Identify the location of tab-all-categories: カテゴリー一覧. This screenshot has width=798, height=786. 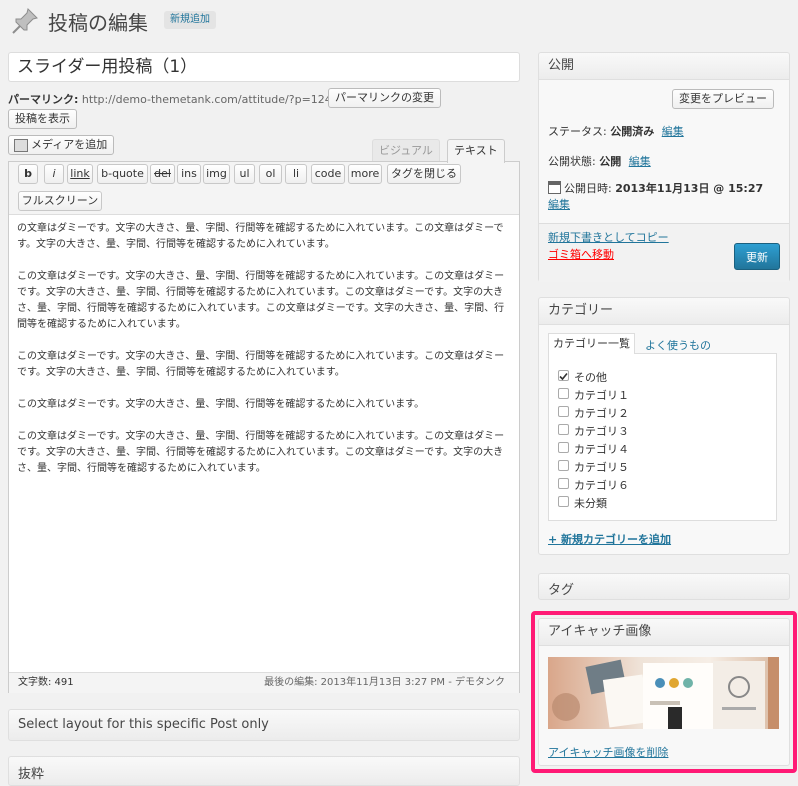
(591, 343).